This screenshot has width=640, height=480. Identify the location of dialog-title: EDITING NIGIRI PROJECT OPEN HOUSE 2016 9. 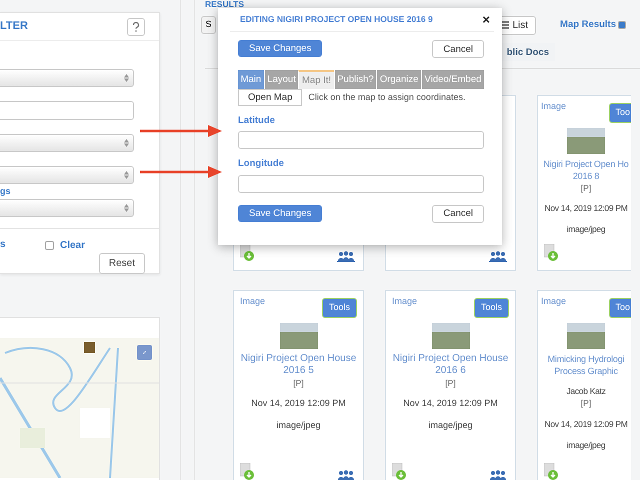
(336, 19).